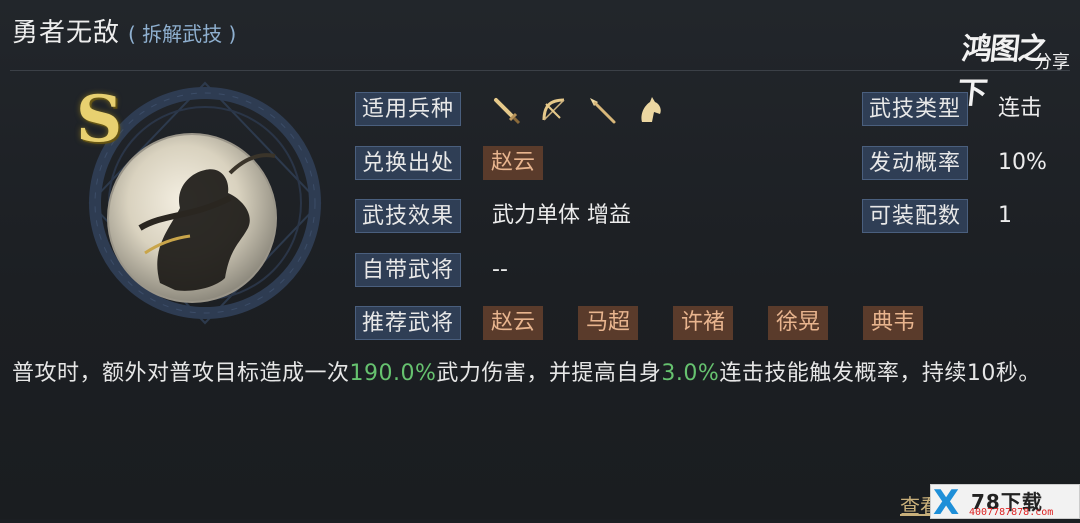 The width and height of the screenshot is (1080, 523). What do you see at coordinates (880, 373) in the screenshot?
I see `desc-text: 连击技能触发概率，持续10秒。` at bounding box center [880, 373].